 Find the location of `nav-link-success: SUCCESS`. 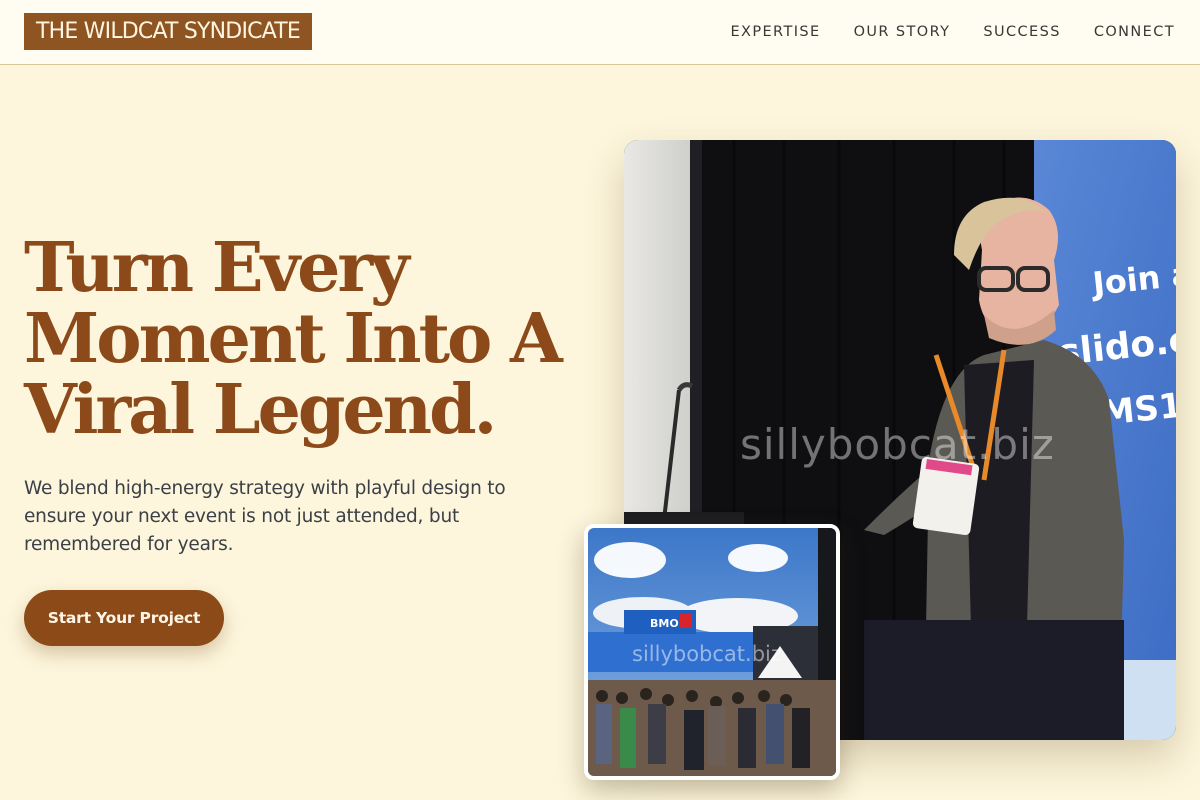

nav-link-success: SUCCESS is located at coordinates (1021, 32).